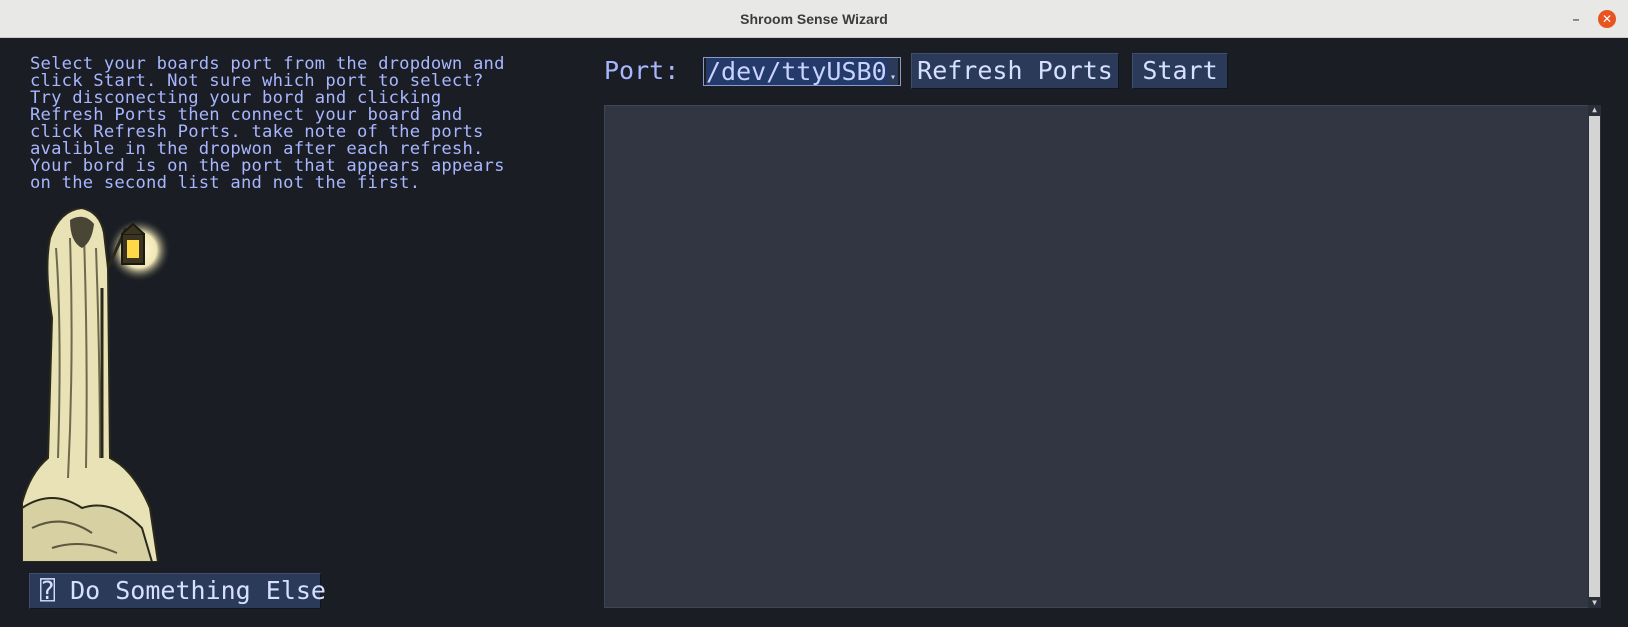  What do you see at coordinates (96, 385) in the screenshot?
I see `wizard-image` at bounding box center [96, 385].